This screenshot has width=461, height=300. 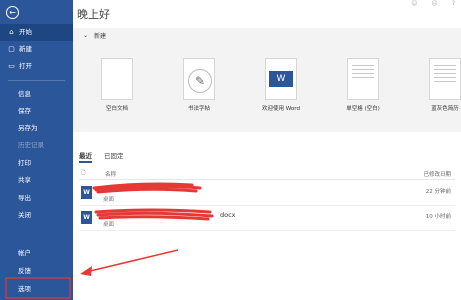 I want to click on template-resume: 蓝灰色简历, so click(x=438, y=85).